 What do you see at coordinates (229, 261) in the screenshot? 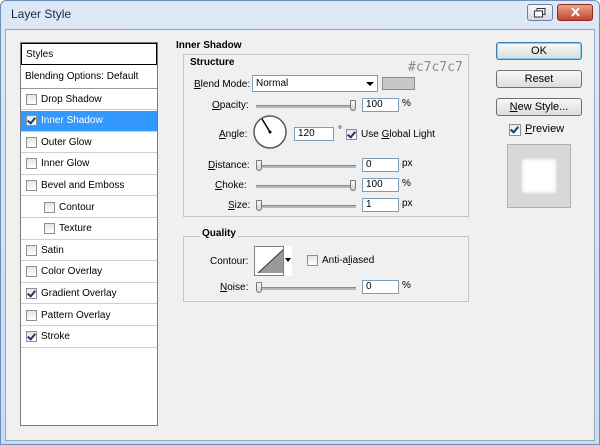
I see `contour-label: Contour:` at bounding box center [229, 261].